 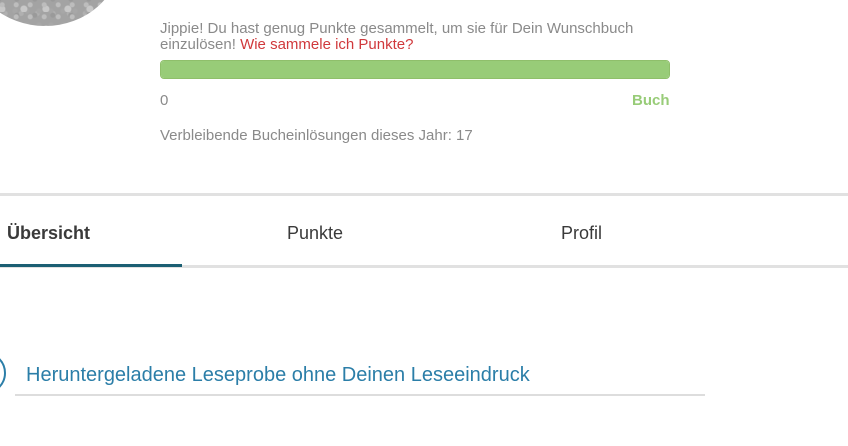 What do you see at coordinates (651, 100) in the screenshot?
I see `progress-max-label: Buch` at bounding box center [651, 100].